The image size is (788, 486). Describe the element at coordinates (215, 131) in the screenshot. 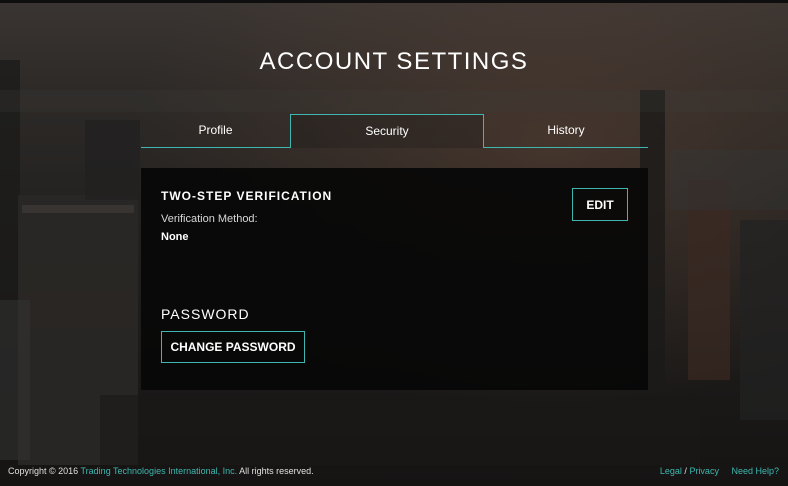

I see `tab-profile: Profile` at that location.